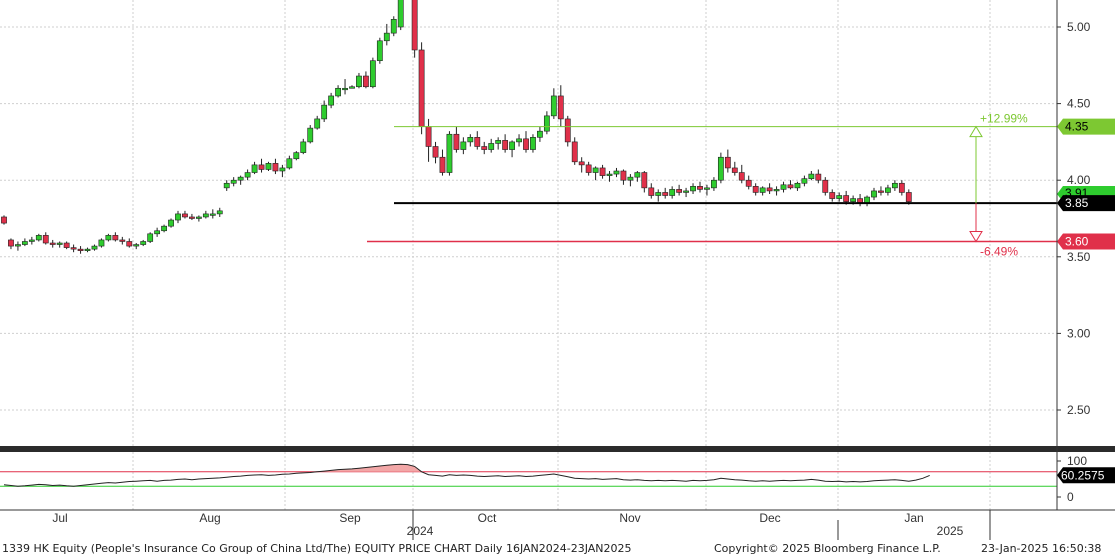  Describe the element at coordinates (1077, 203) in the screenshot. I see `price-tag-label-1: 3.85` at that location.